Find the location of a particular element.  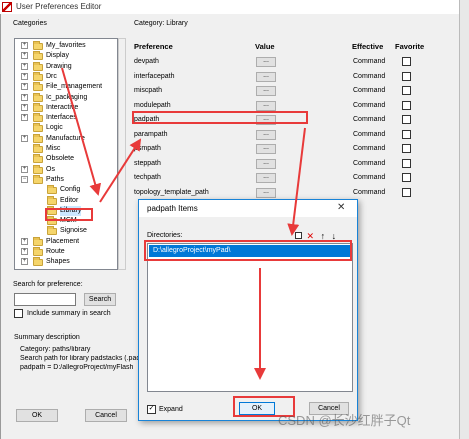

collapse-icon: − is located at coordinates (24, 179).